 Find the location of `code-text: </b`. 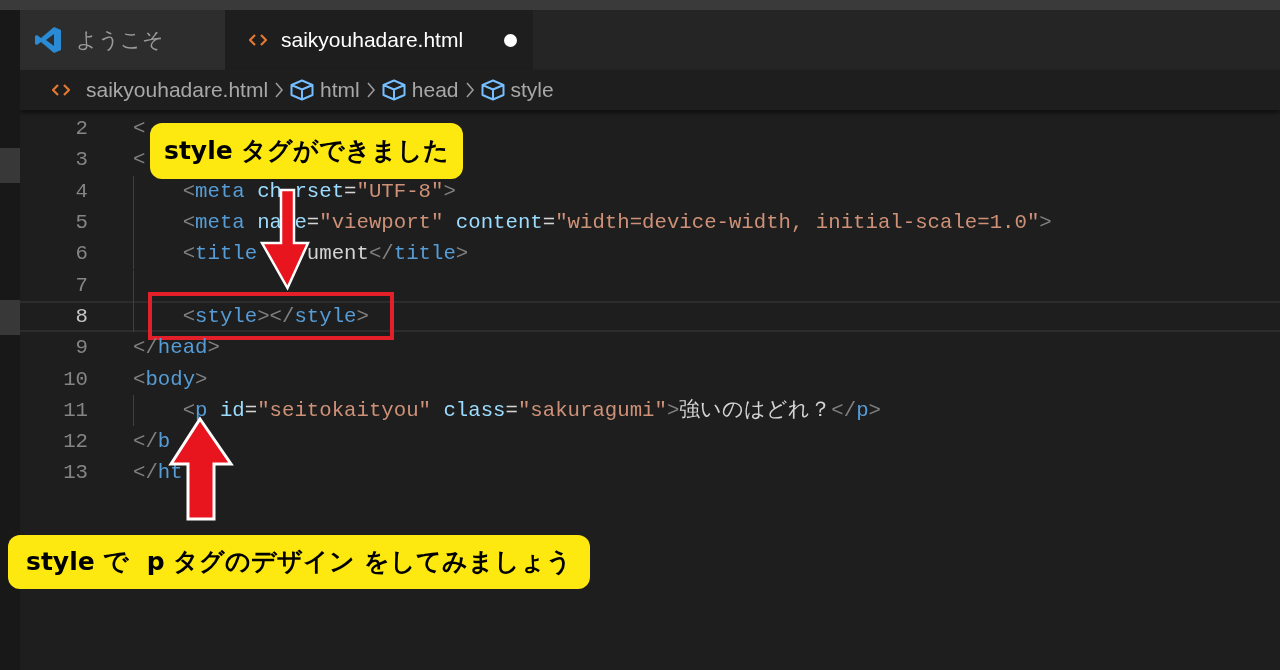

code-text: </b is located at coordinates (152, 442).